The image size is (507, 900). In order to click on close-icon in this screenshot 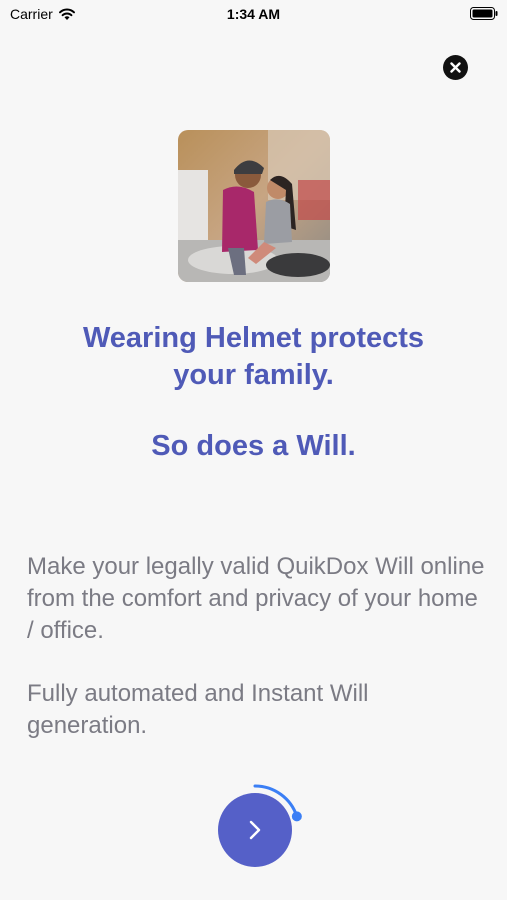, I will do `click(455, 67)`.